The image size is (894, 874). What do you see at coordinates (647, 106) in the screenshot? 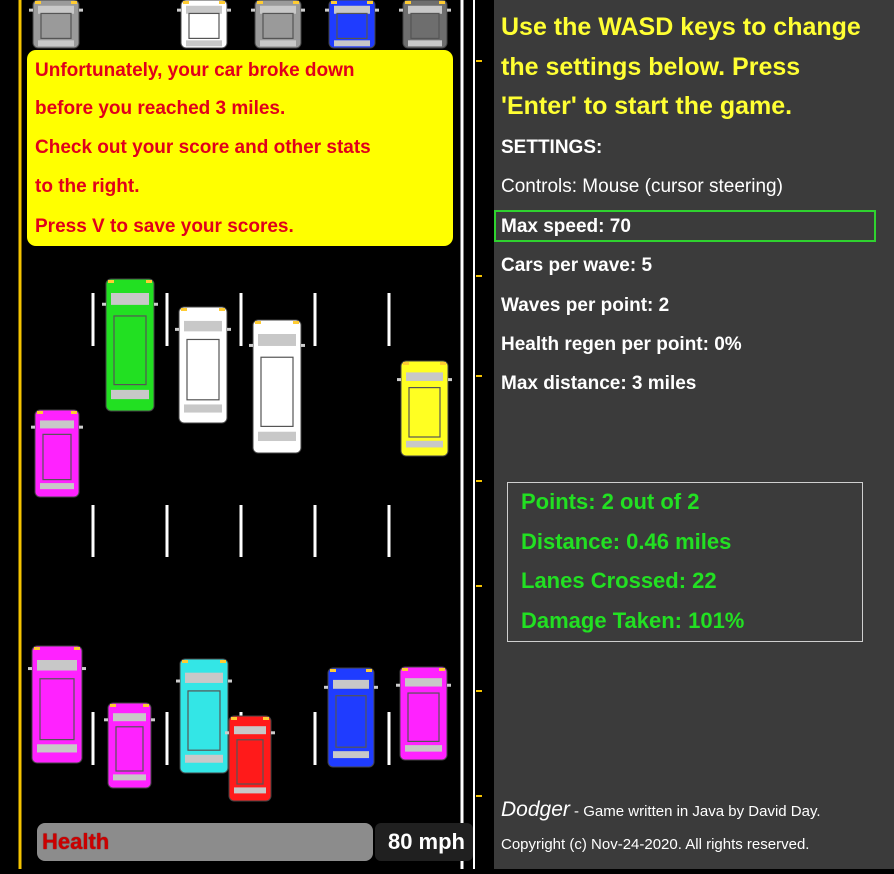
I see `instructions-line-3: 'Enter' to start the game.` at bounding box center [647, 106].